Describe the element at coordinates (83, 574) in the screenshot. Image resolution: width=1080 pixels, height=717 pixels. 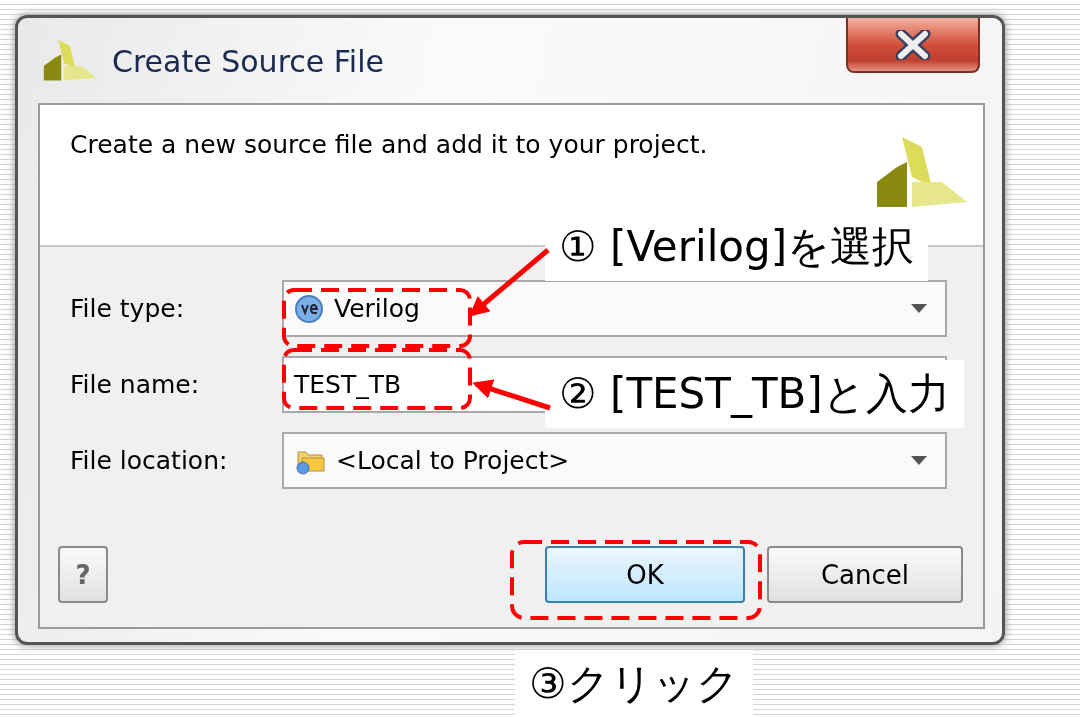
I see `help-button: ?` at that location.